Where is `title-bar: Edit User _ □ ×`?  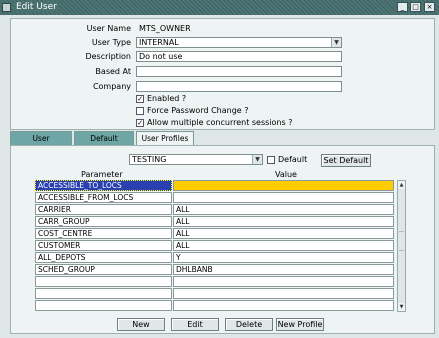
title-bar: Edit User _ □ × is located at coordinates (219, 7).